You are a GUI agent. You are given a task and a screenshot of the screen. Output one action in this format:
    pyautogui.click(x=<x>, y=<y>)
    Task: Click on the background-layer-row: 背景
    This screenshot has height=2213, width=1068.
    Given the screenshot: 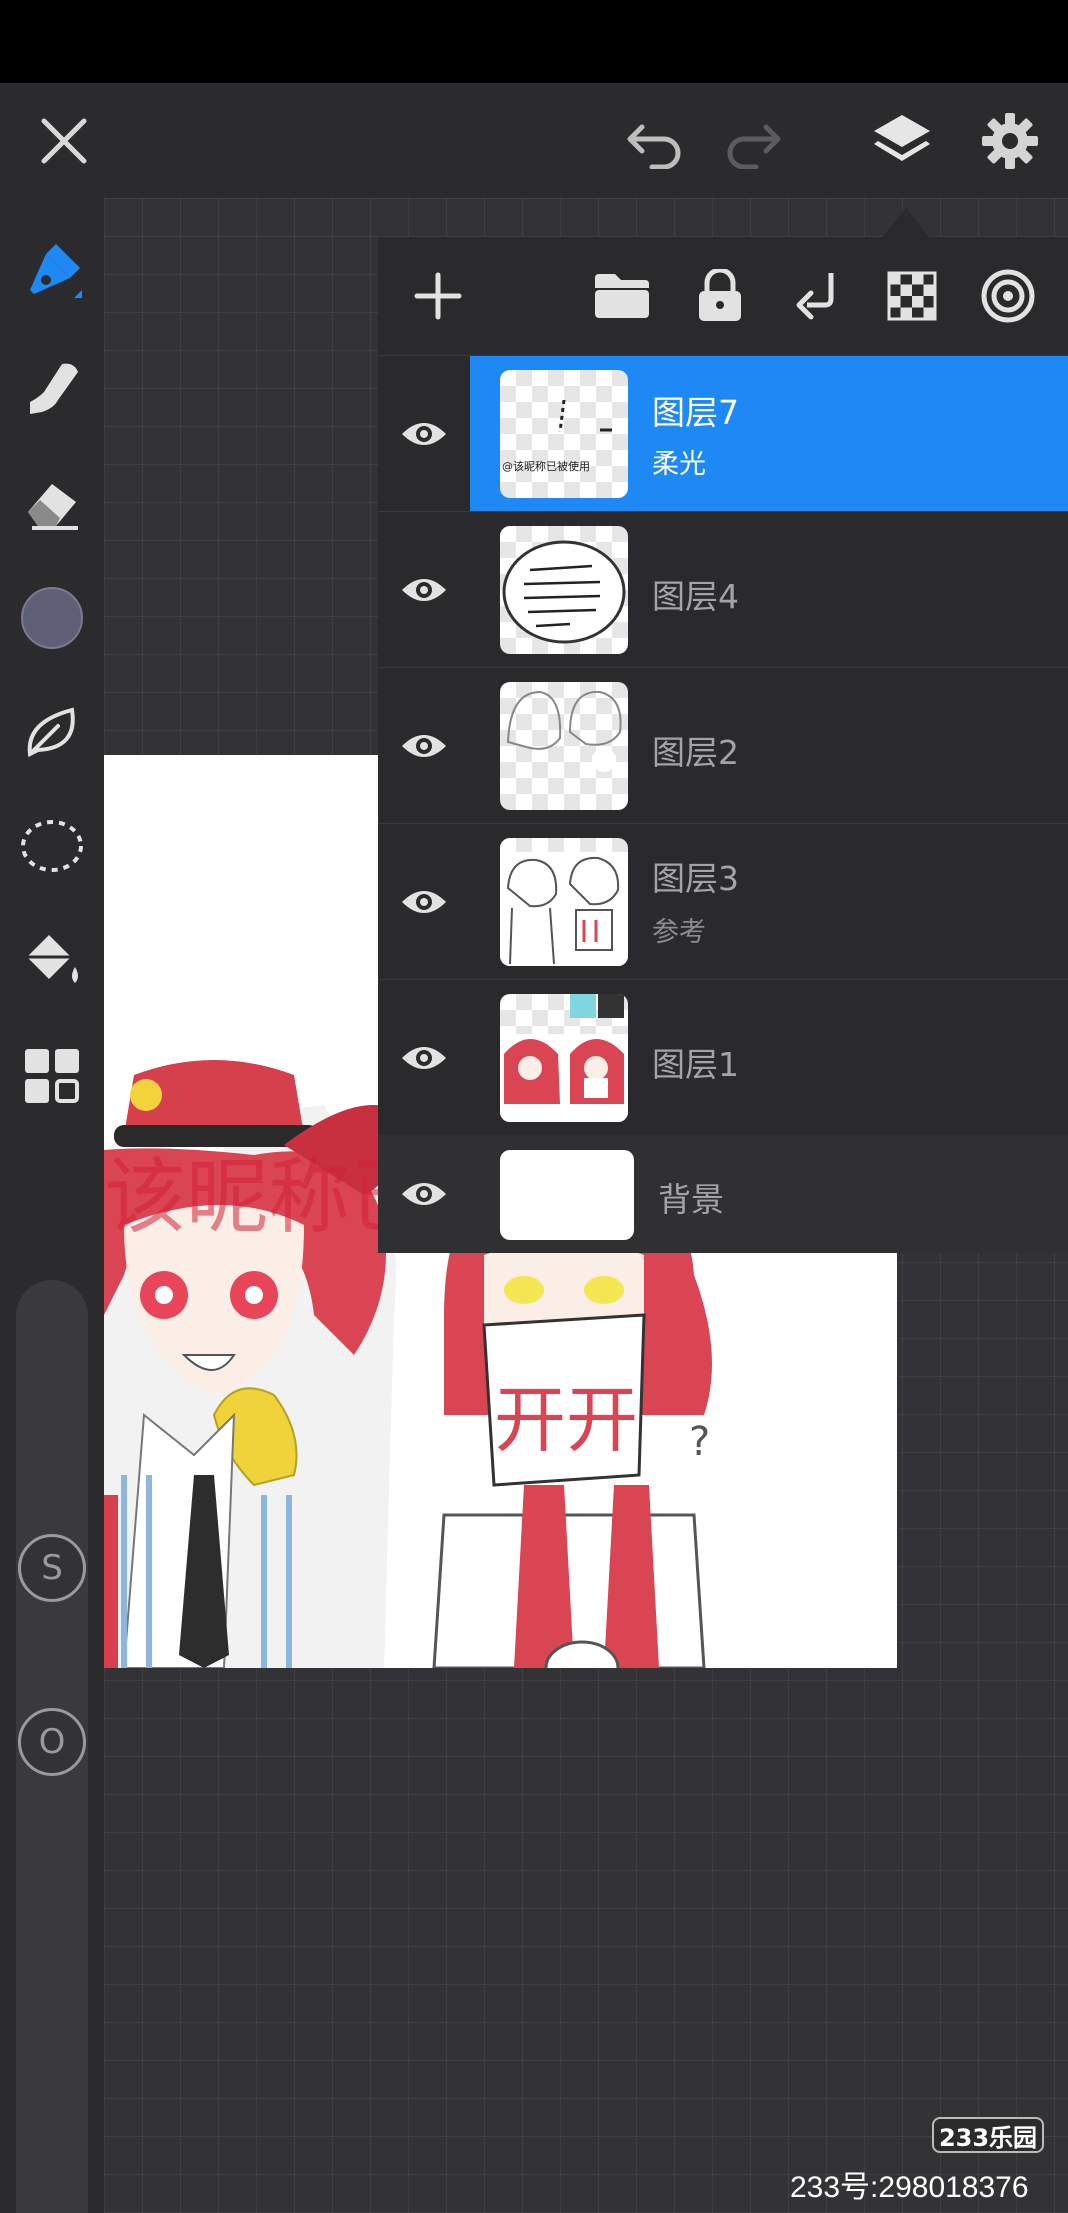 What is the action you would take?
    pyautogui.click(x=723, y=1194)
    